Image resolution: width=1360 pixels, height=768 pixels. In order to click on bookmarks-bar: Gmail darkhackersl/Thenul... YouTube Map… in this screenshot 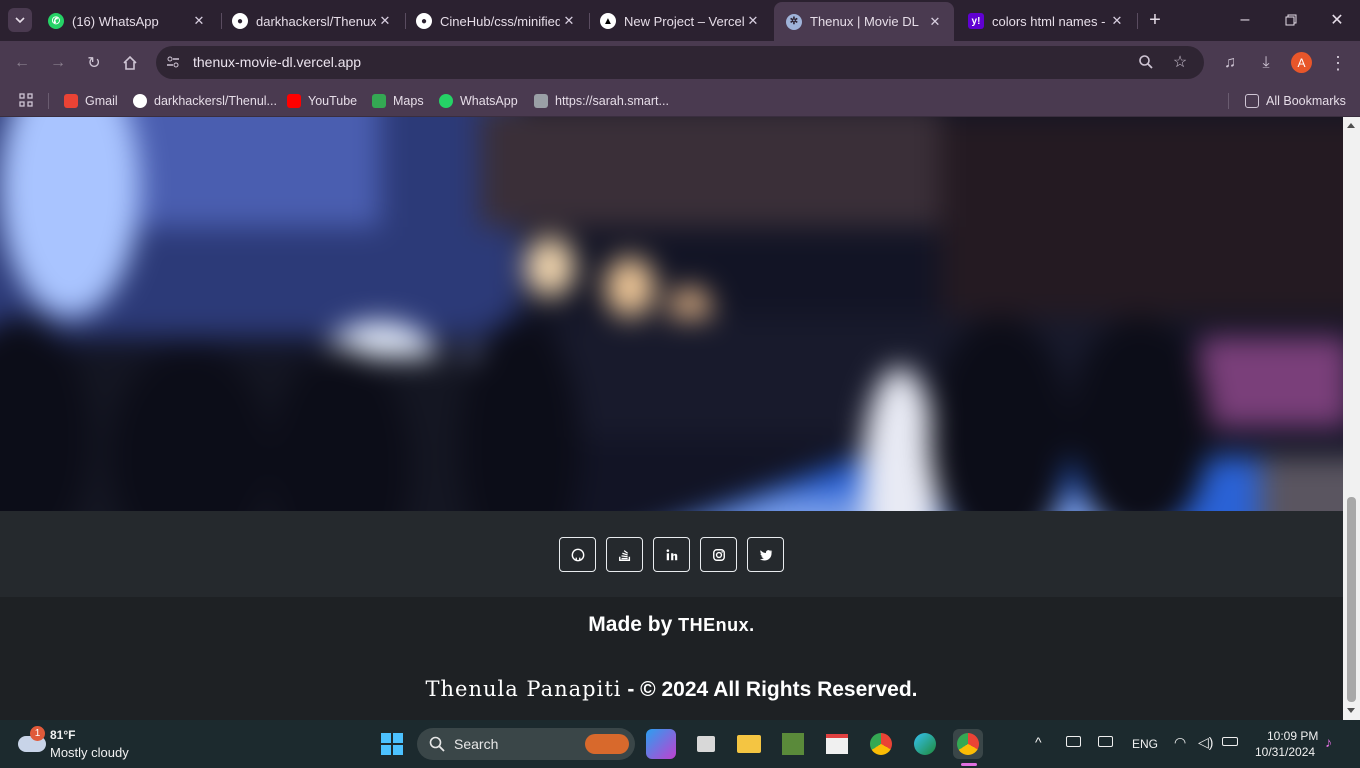, I will do `click(680, 100)`.